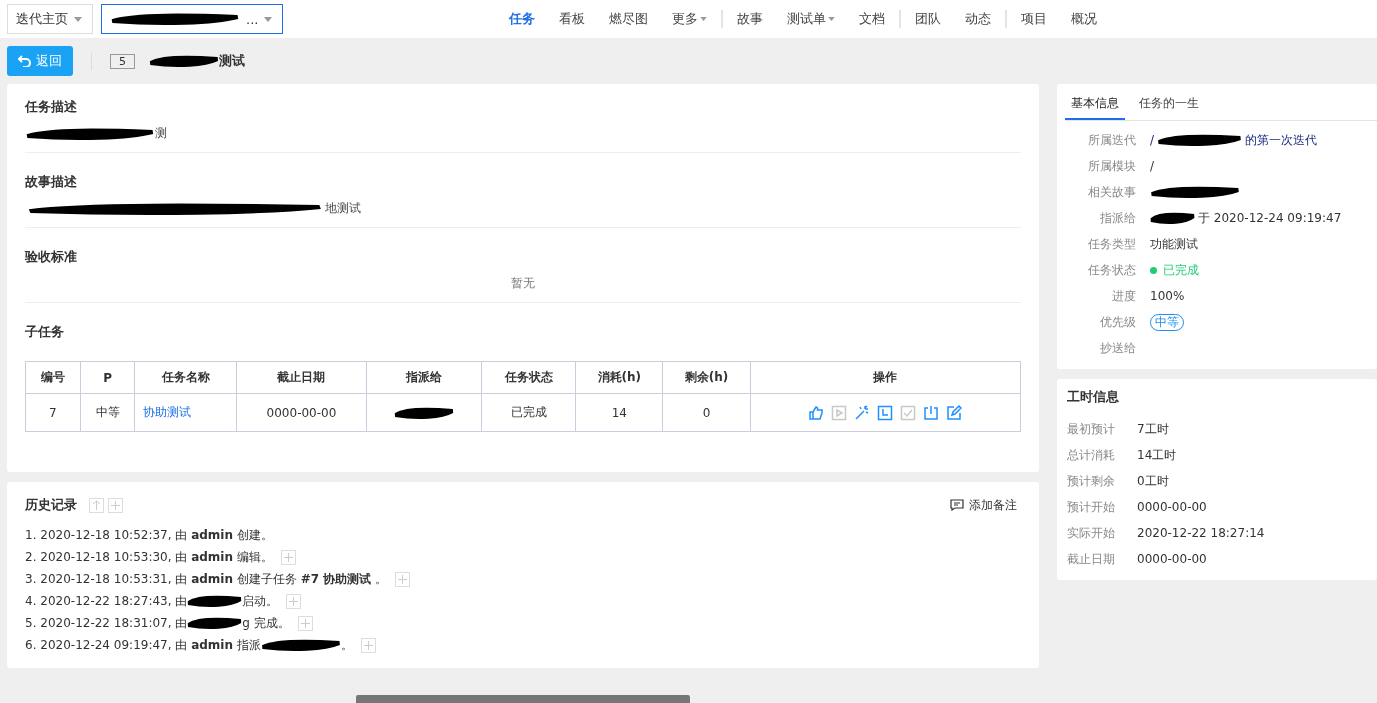 This screenshot has width=1377, height=703. What do you see at coordinates (528, 377) in the screenshot?
I see `column-header: 任务状态` at bounding box center [528, 377].